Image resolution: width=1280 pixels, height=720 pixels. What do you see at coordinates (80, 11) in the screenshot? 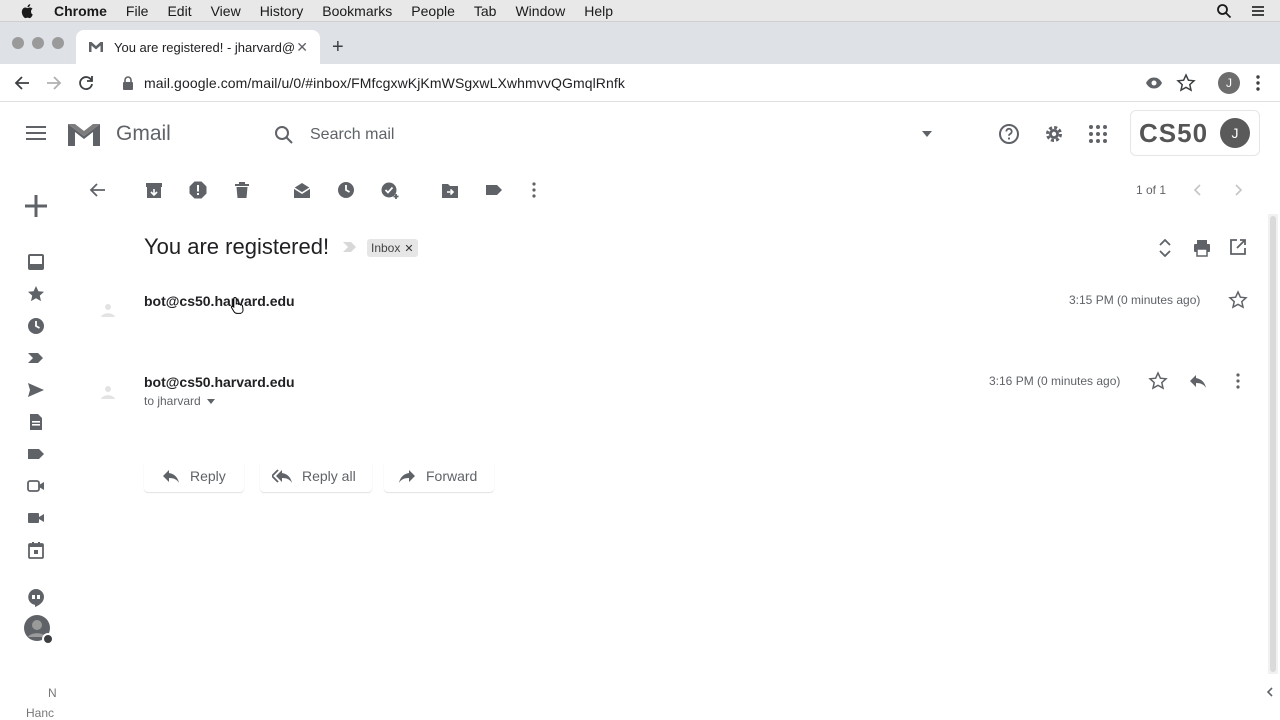
I see `menu-chrome: Chrome` at bounding box center [80, 11].